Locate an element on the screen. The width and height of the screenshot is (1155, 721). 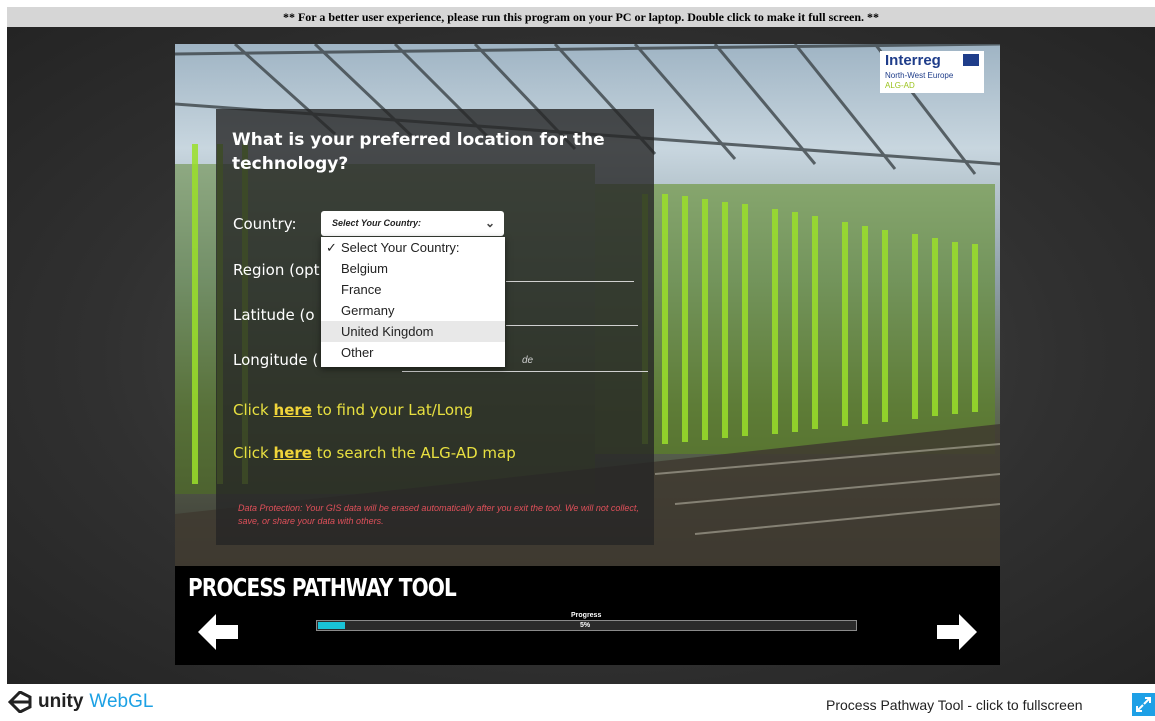
country-option-label: France is located at coordinates (361, 289).